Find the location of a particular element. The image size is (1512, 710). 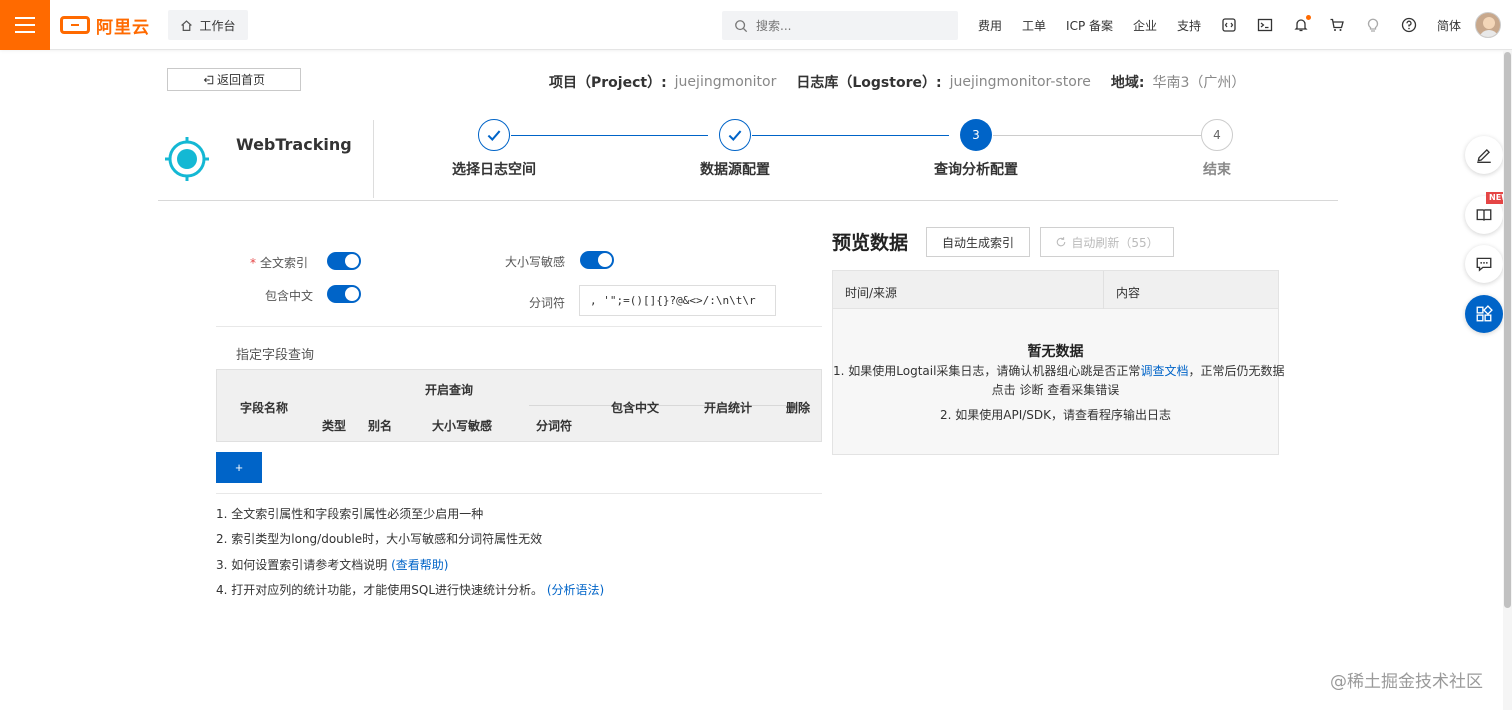

step-1-check-icon is located at coordinates (494, 135).